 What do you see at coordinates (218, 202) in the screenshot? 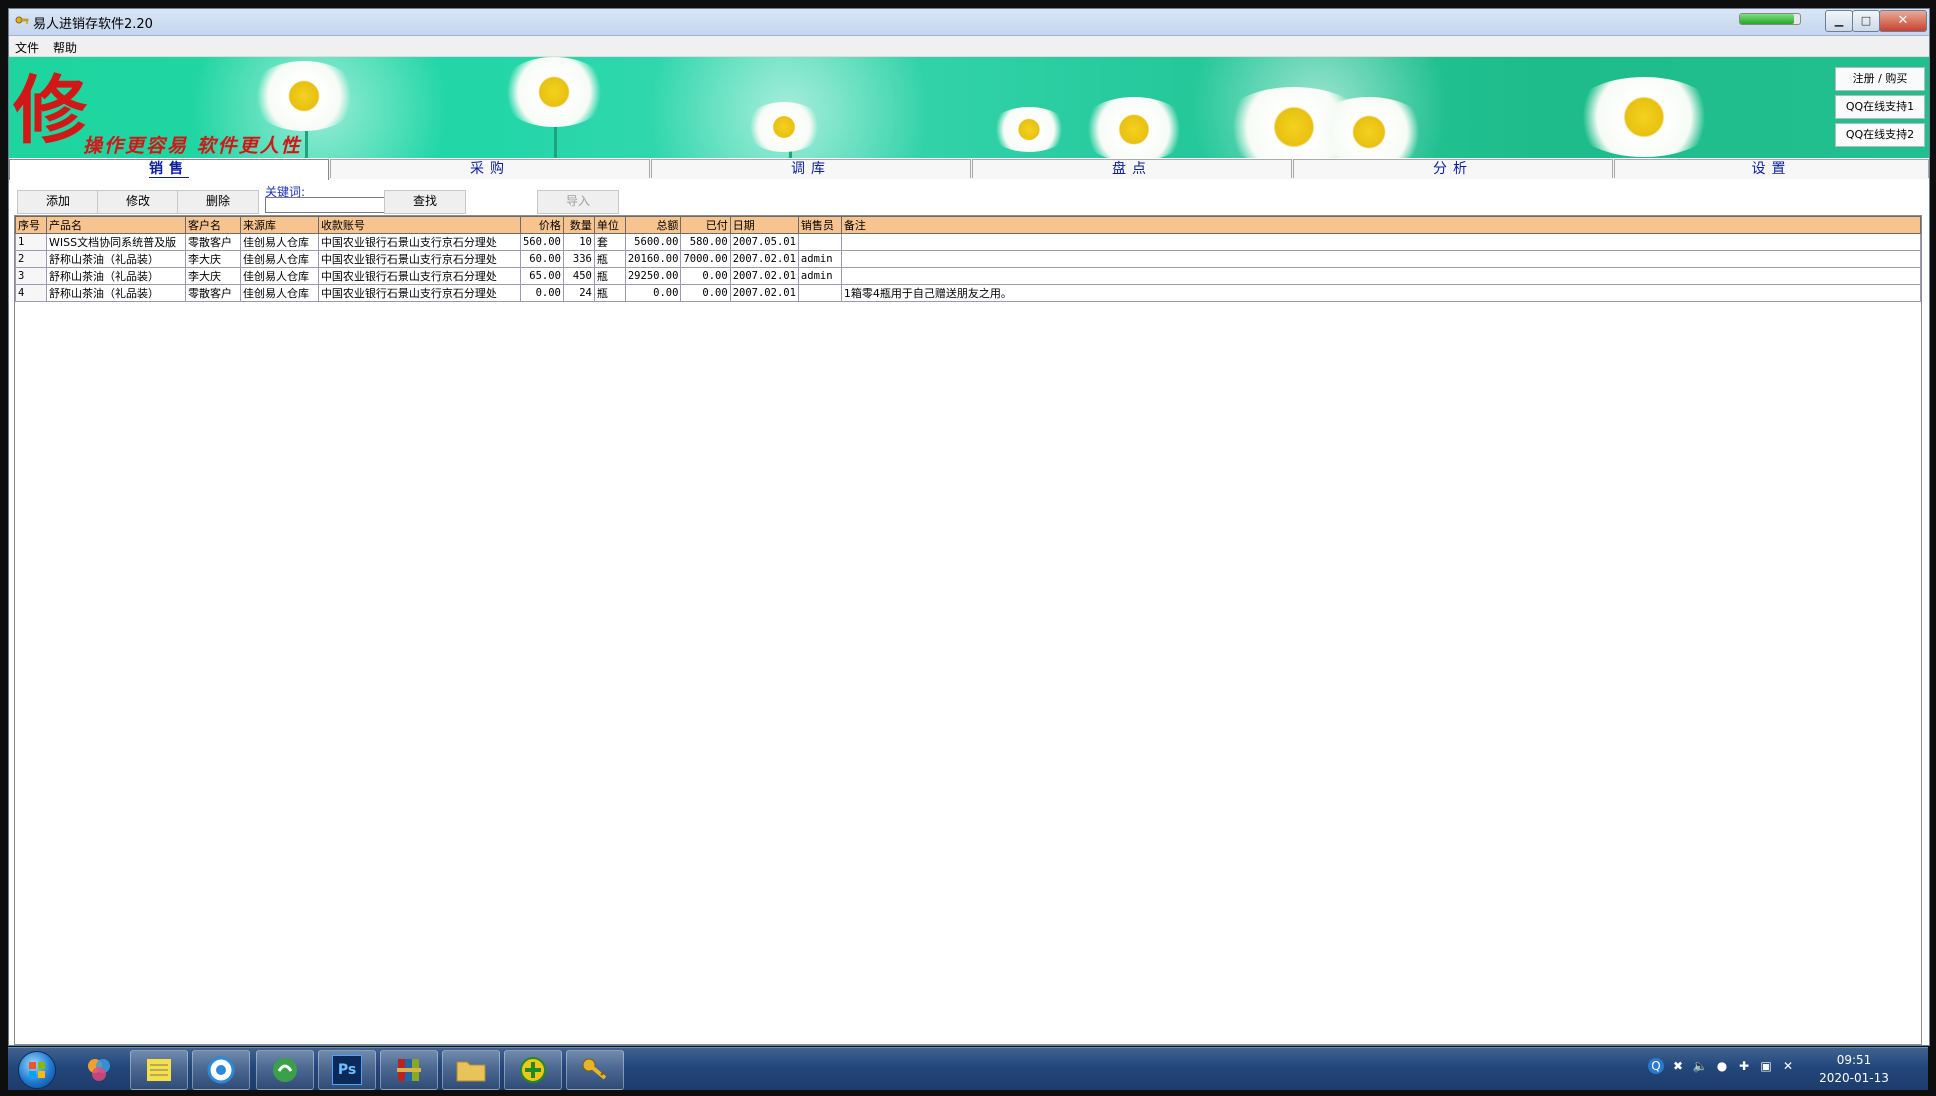
I see `delete-button: 删除` at bounding box center [218, 202].